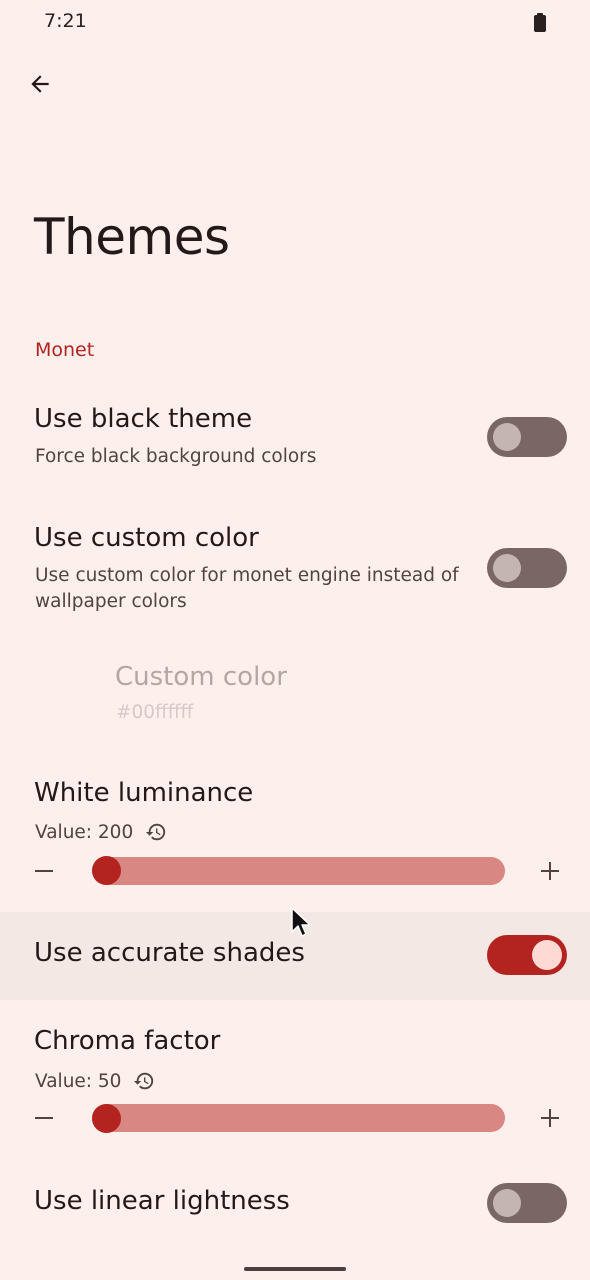 Image resolution: width=590 pixels, height=1280 pixels. I want to click on accurate-shades-switch, so click(527, 955).